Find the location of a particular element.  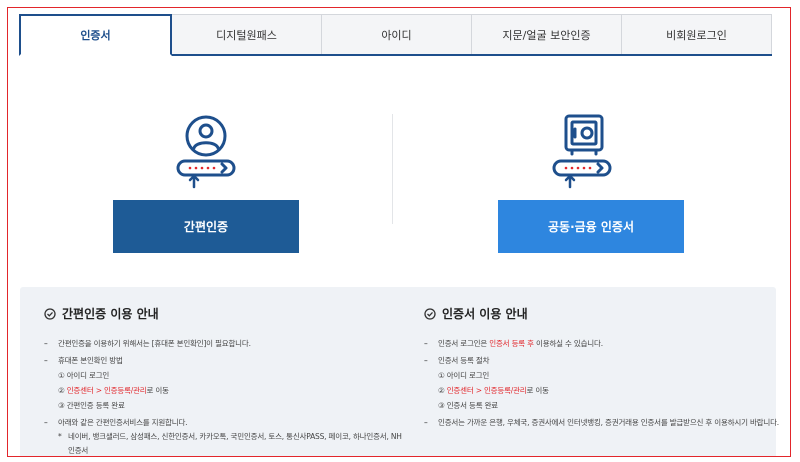

simple-auth-button: 간편인증 is located at coordinates (206, 226).